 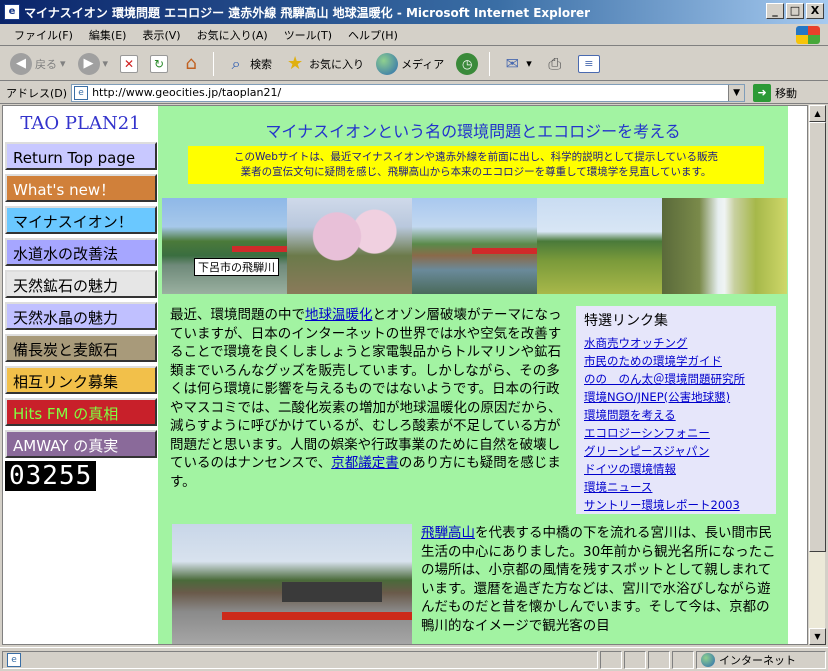 What do you see at coordinates (676, 469) in the screenshot?
I see `featured-link: ドイツの環境情報` at bounding box center [676, 469].